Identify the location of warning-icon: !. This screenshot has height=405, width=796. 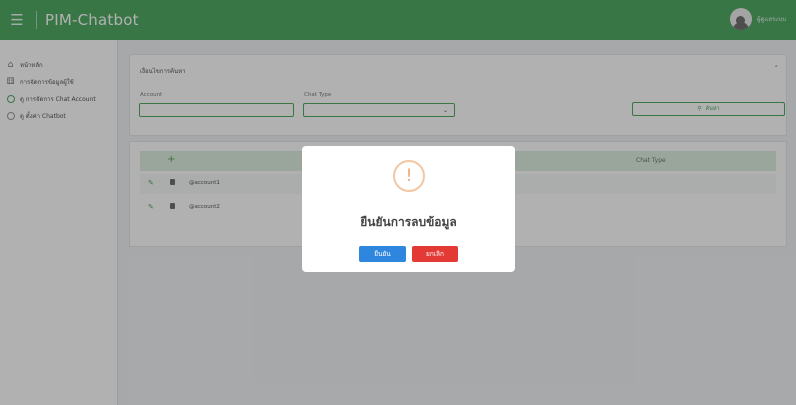
(409, 176).